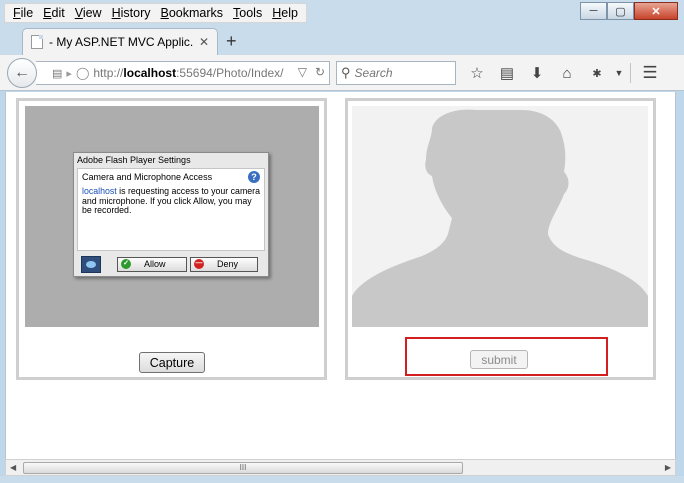 The image size is (684, 483). I want to click on extension-dropdown: ▼, so click(619, 73).